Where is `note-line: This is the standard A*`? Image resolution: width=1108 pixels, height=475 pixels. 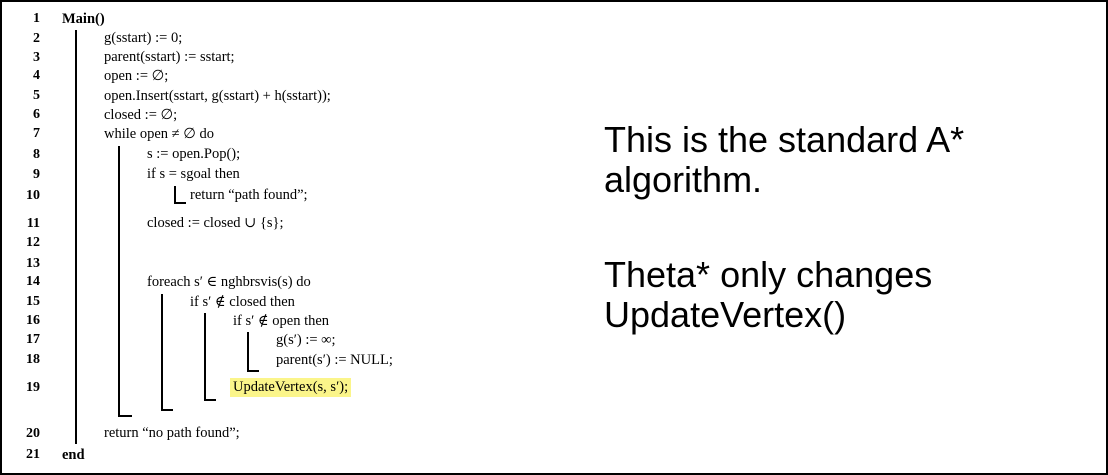
note-line: This is the standard A* is located at coordinates (784, 139).